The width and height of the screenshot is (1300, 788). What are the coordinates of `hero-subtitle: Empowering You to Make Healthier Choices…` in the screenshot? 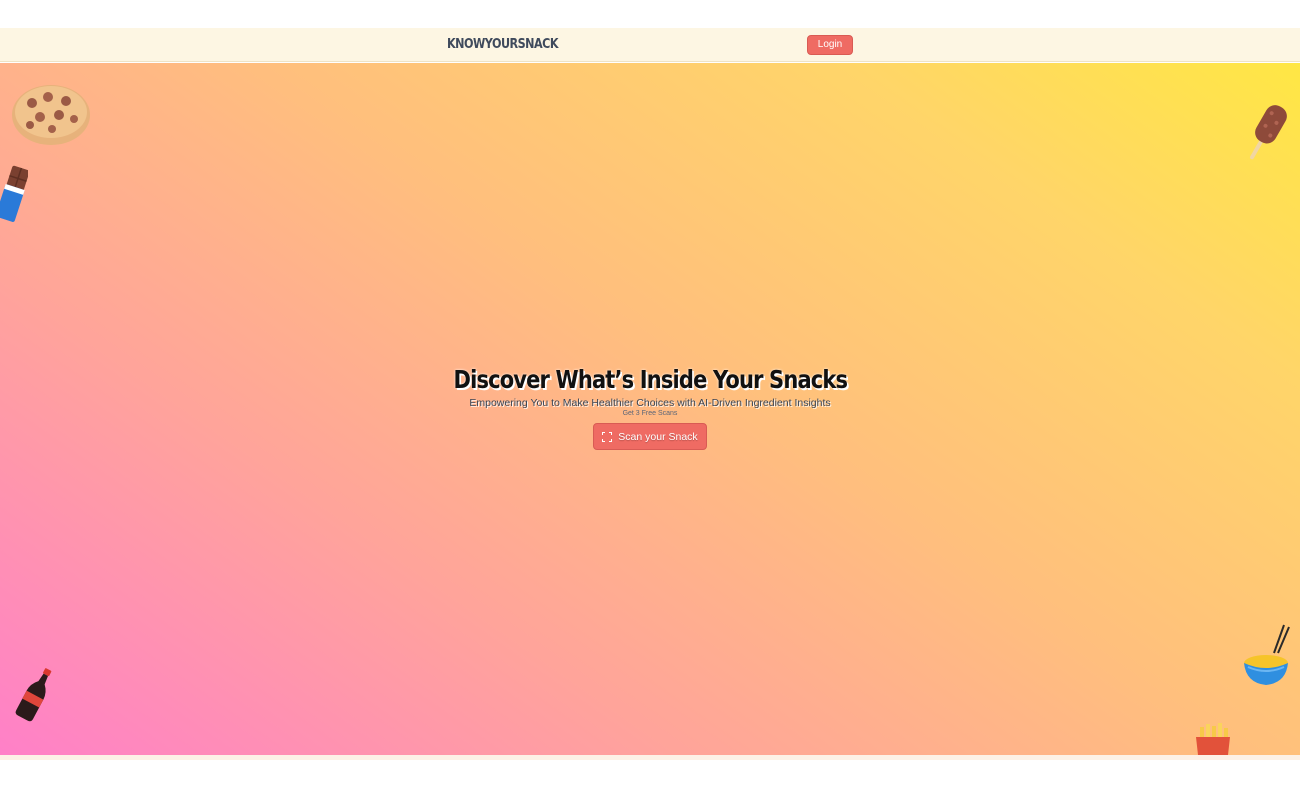 It's located at (650, 403).